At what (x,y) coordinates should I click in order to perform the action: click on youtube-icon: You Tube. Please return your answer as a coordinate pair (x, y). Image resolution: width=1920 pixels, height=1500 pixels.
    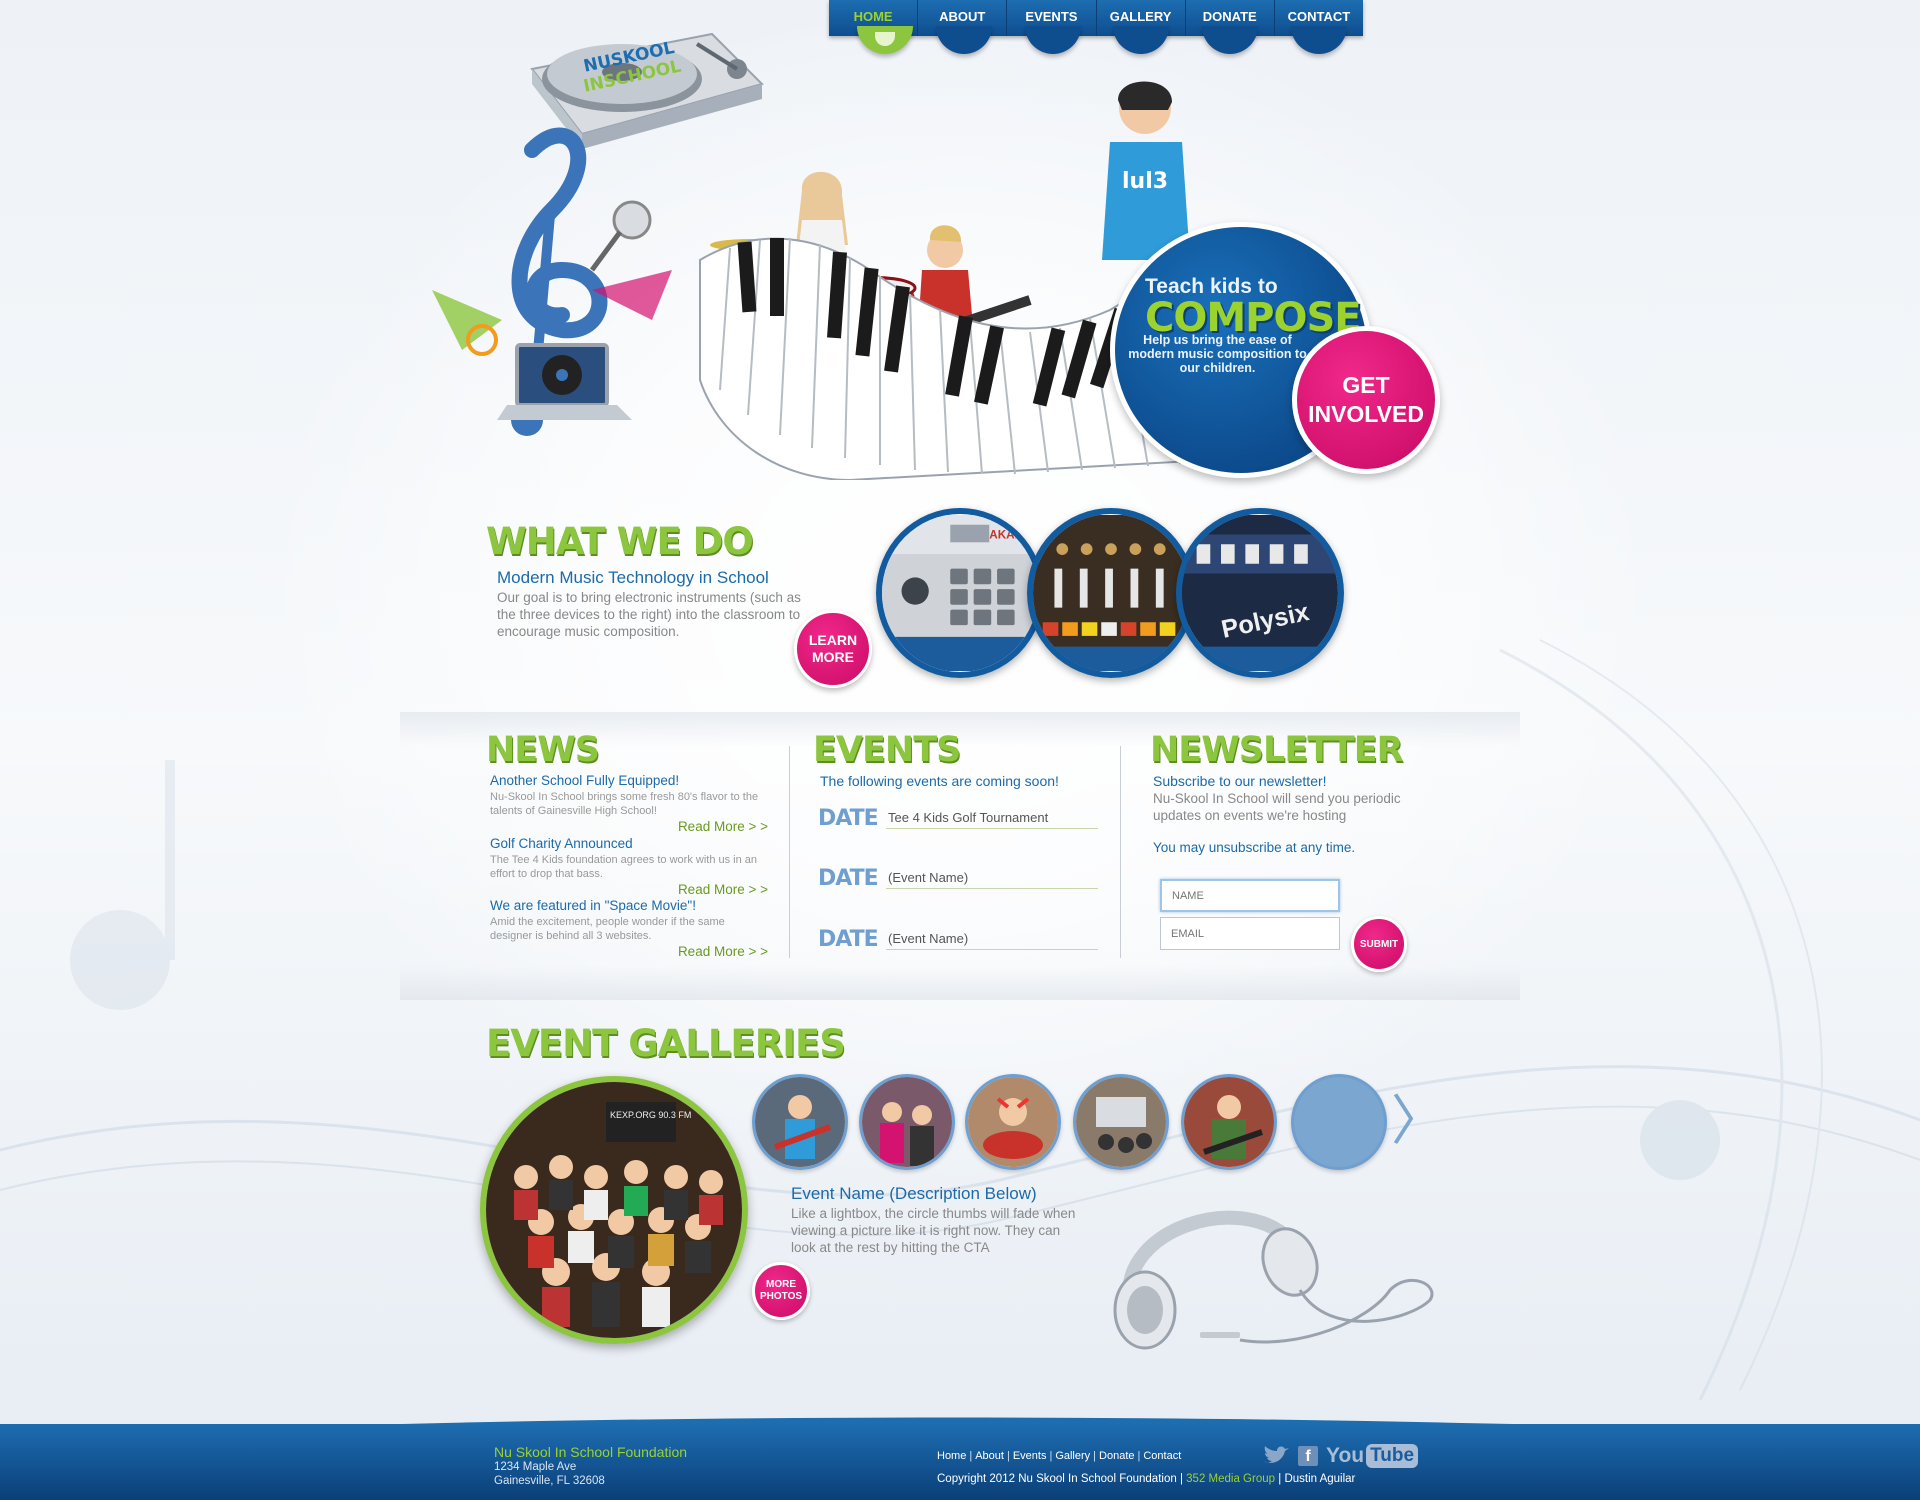
    Looking at the image, I should click on (1372, 1456).